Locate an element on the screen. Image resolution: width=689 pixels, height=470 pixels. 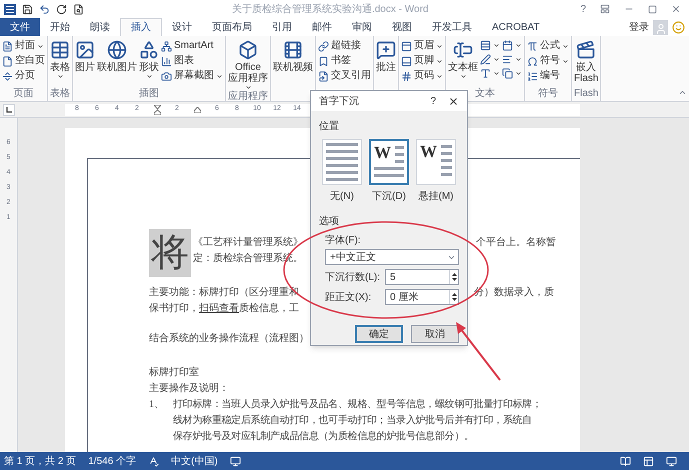
page-count: 第 1 页，共 2 页 is located at coordinates (40, 461).